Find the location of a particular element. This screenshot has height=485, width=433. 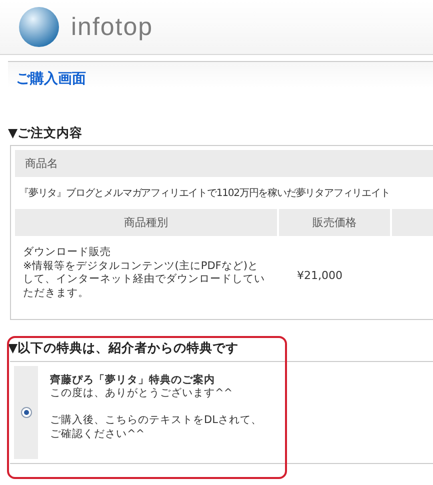

table-cell-text: ダウンロード販売 ※情報等をデジタルコンテンツ(主にPDFなど)として、インターネット経由でダウンロードしていただきます。 is located at coordinates (144, 273).